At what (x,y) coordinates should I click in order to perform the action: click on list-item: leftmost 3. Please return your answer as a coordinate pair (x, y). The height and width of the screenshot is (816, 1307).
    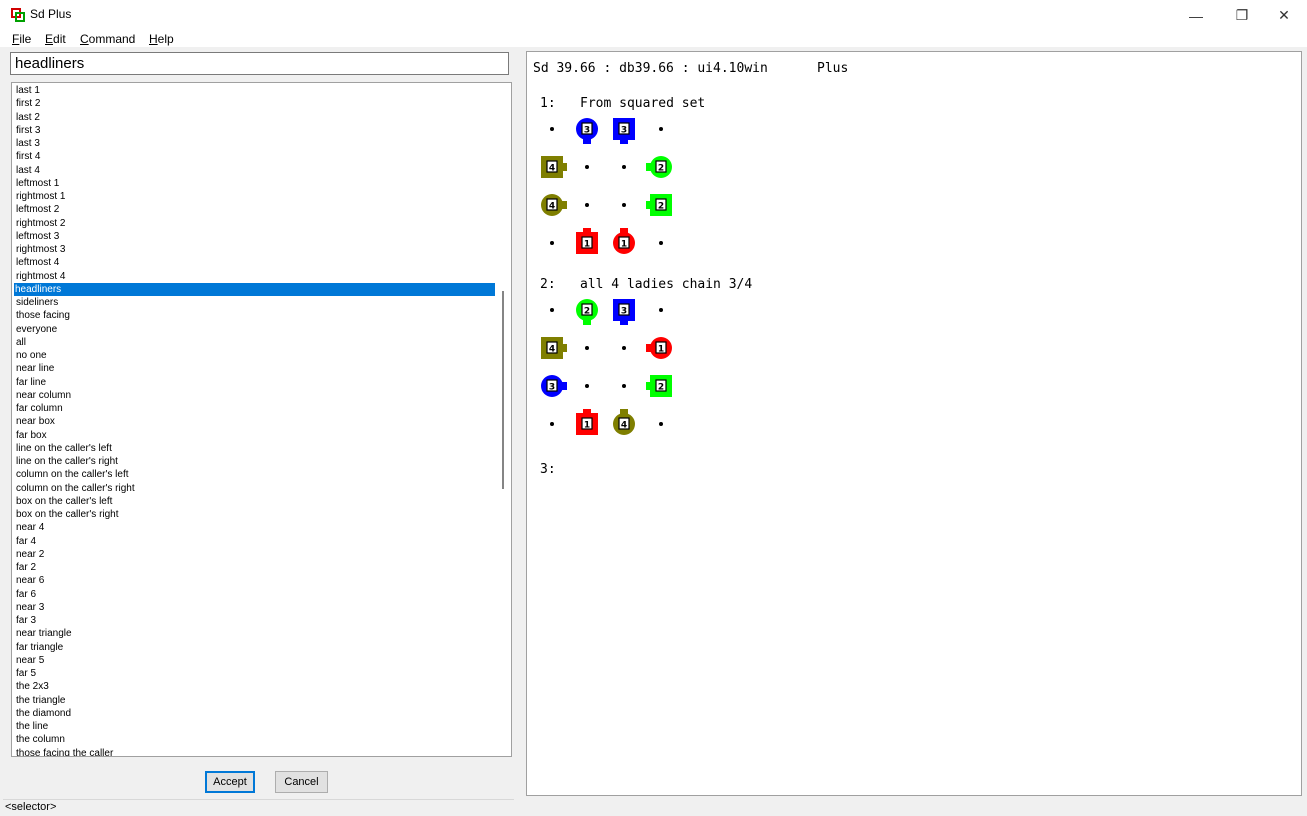
    Looking at the image, I should click on (256, 236).